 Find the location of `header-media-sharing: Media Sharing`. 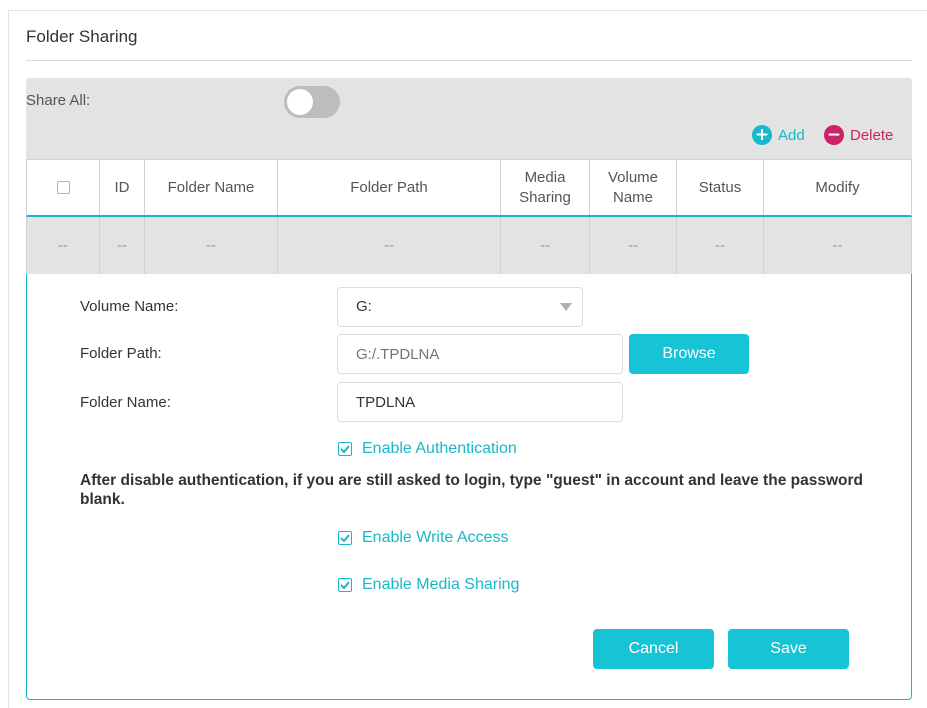

header-media-sharing: Media Sharing is located at coordinates (545, 187).